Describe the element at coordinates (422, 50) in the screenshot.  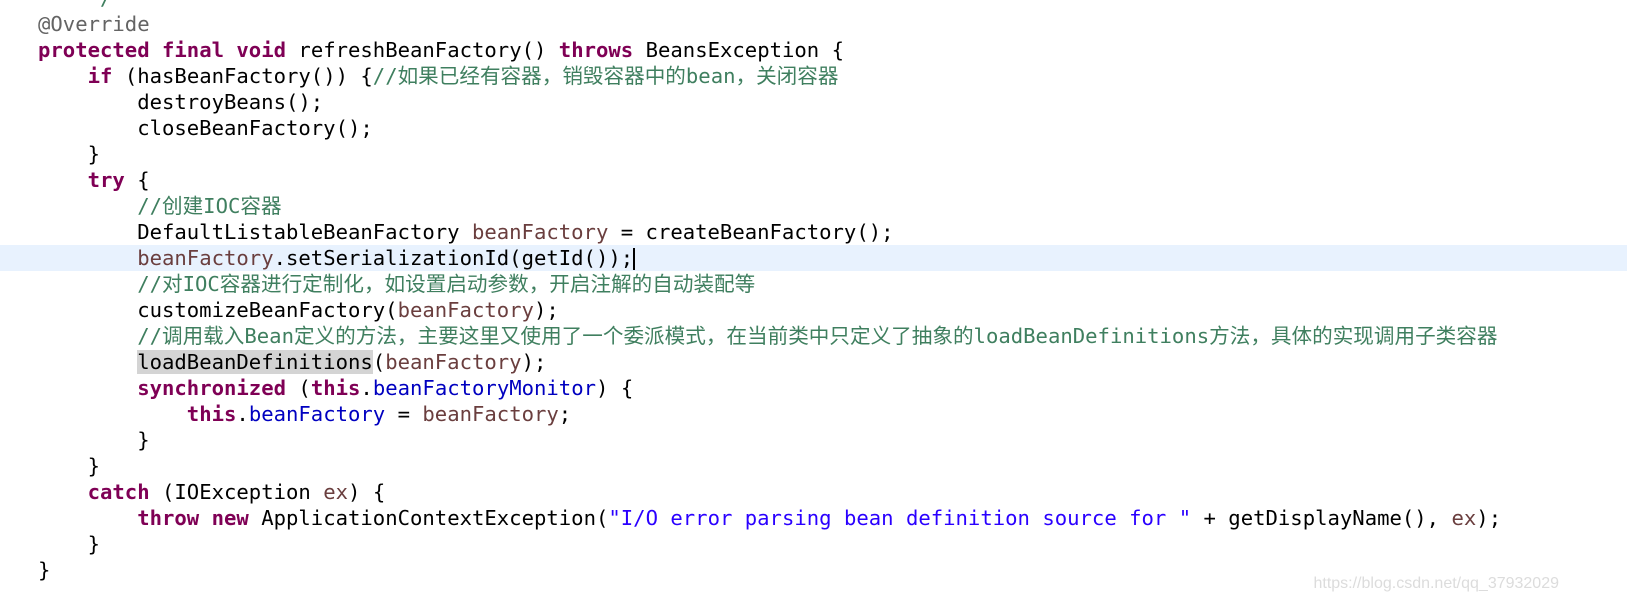
I see `code-token: refreshBeanFactory()` at that location.